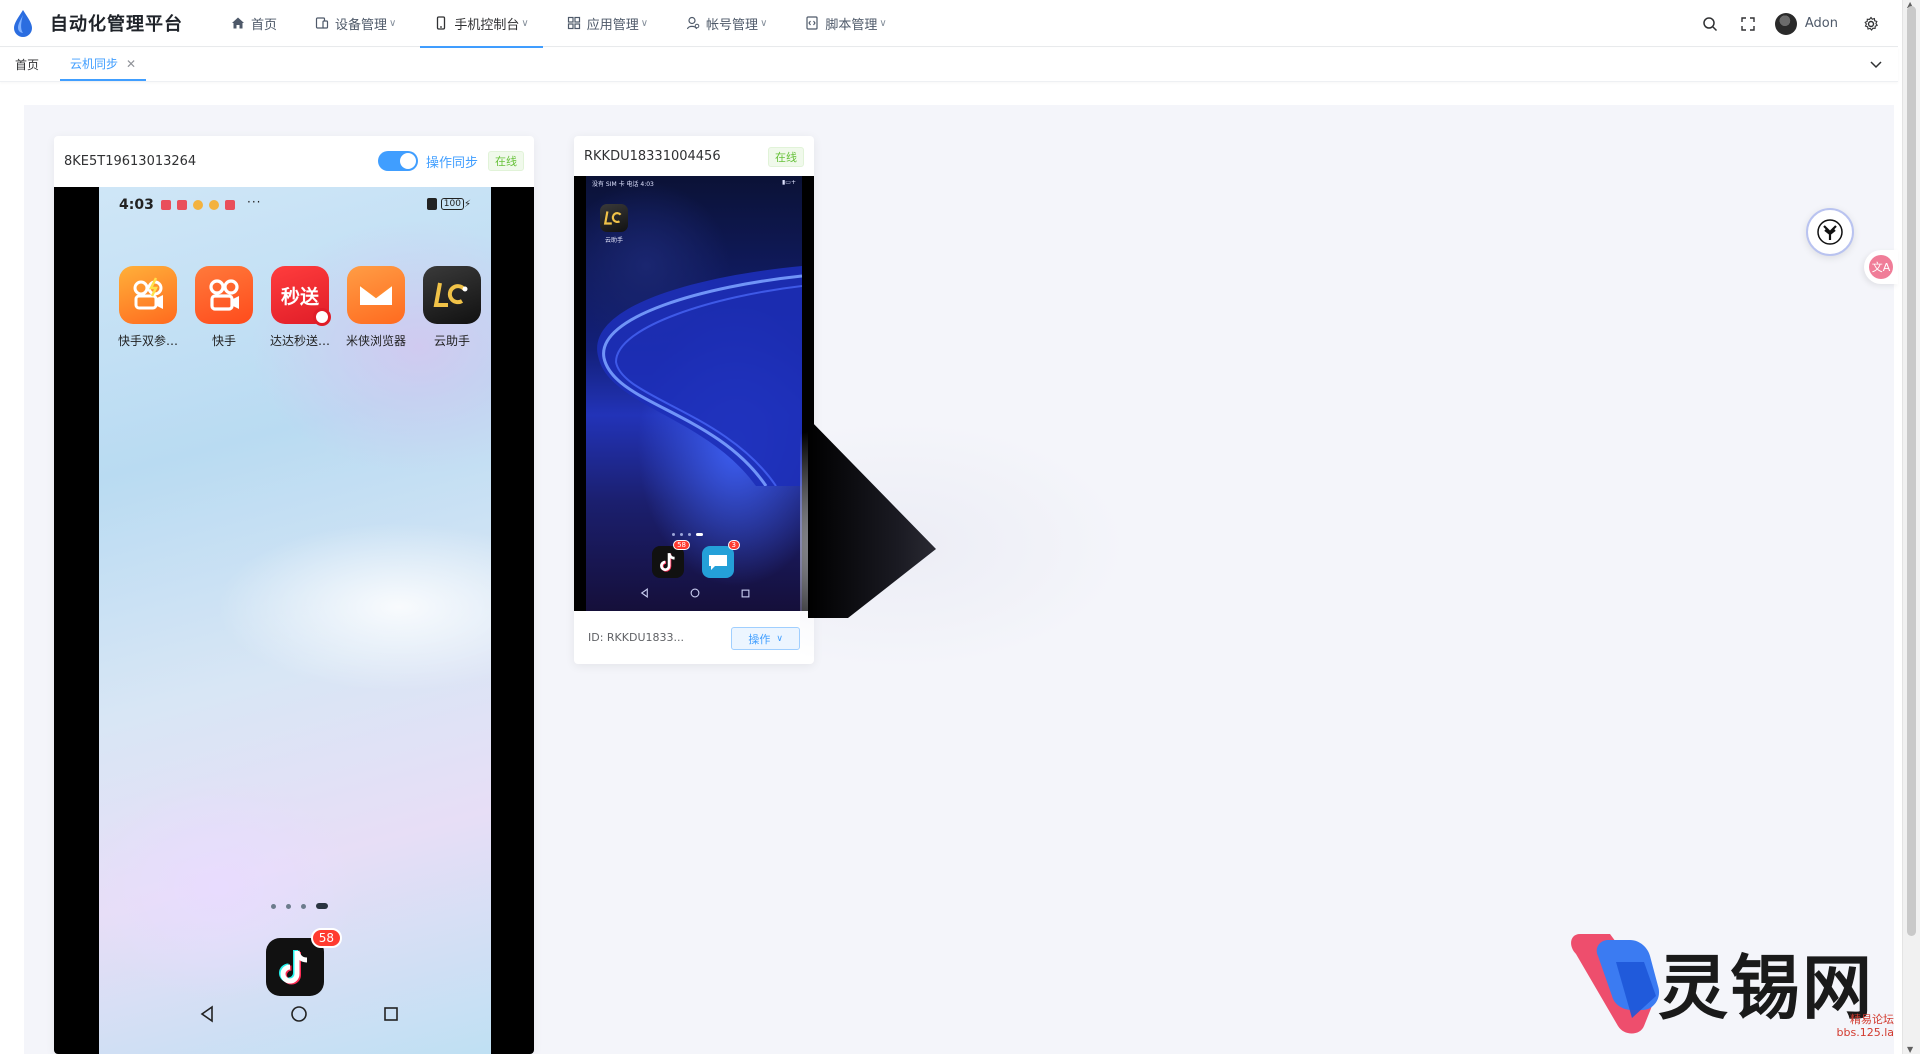 This screenshot has width=1920, height=1054. I want to click on dada-icon-text: 秒送, so click(299, 296).